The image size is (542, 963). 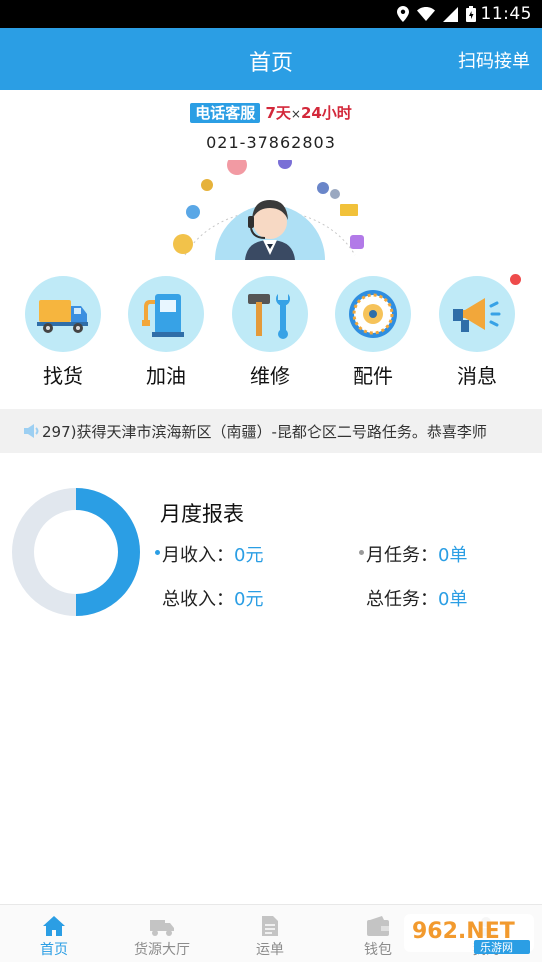 What do you see at coordinates (54, 950) in the screenshot?
I see `tab-label: 首页` at bounding box center [54, 950].